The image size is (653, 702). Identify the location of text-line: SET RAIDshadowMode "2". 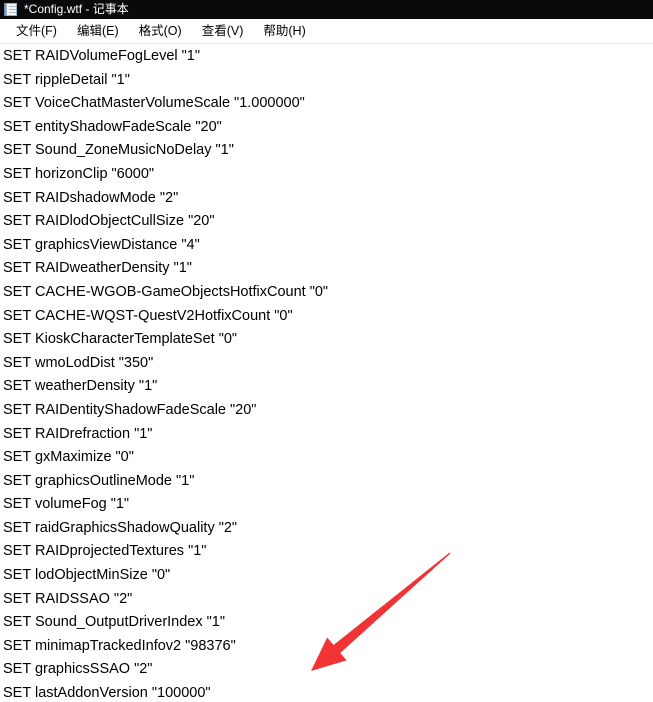
(91, 197).